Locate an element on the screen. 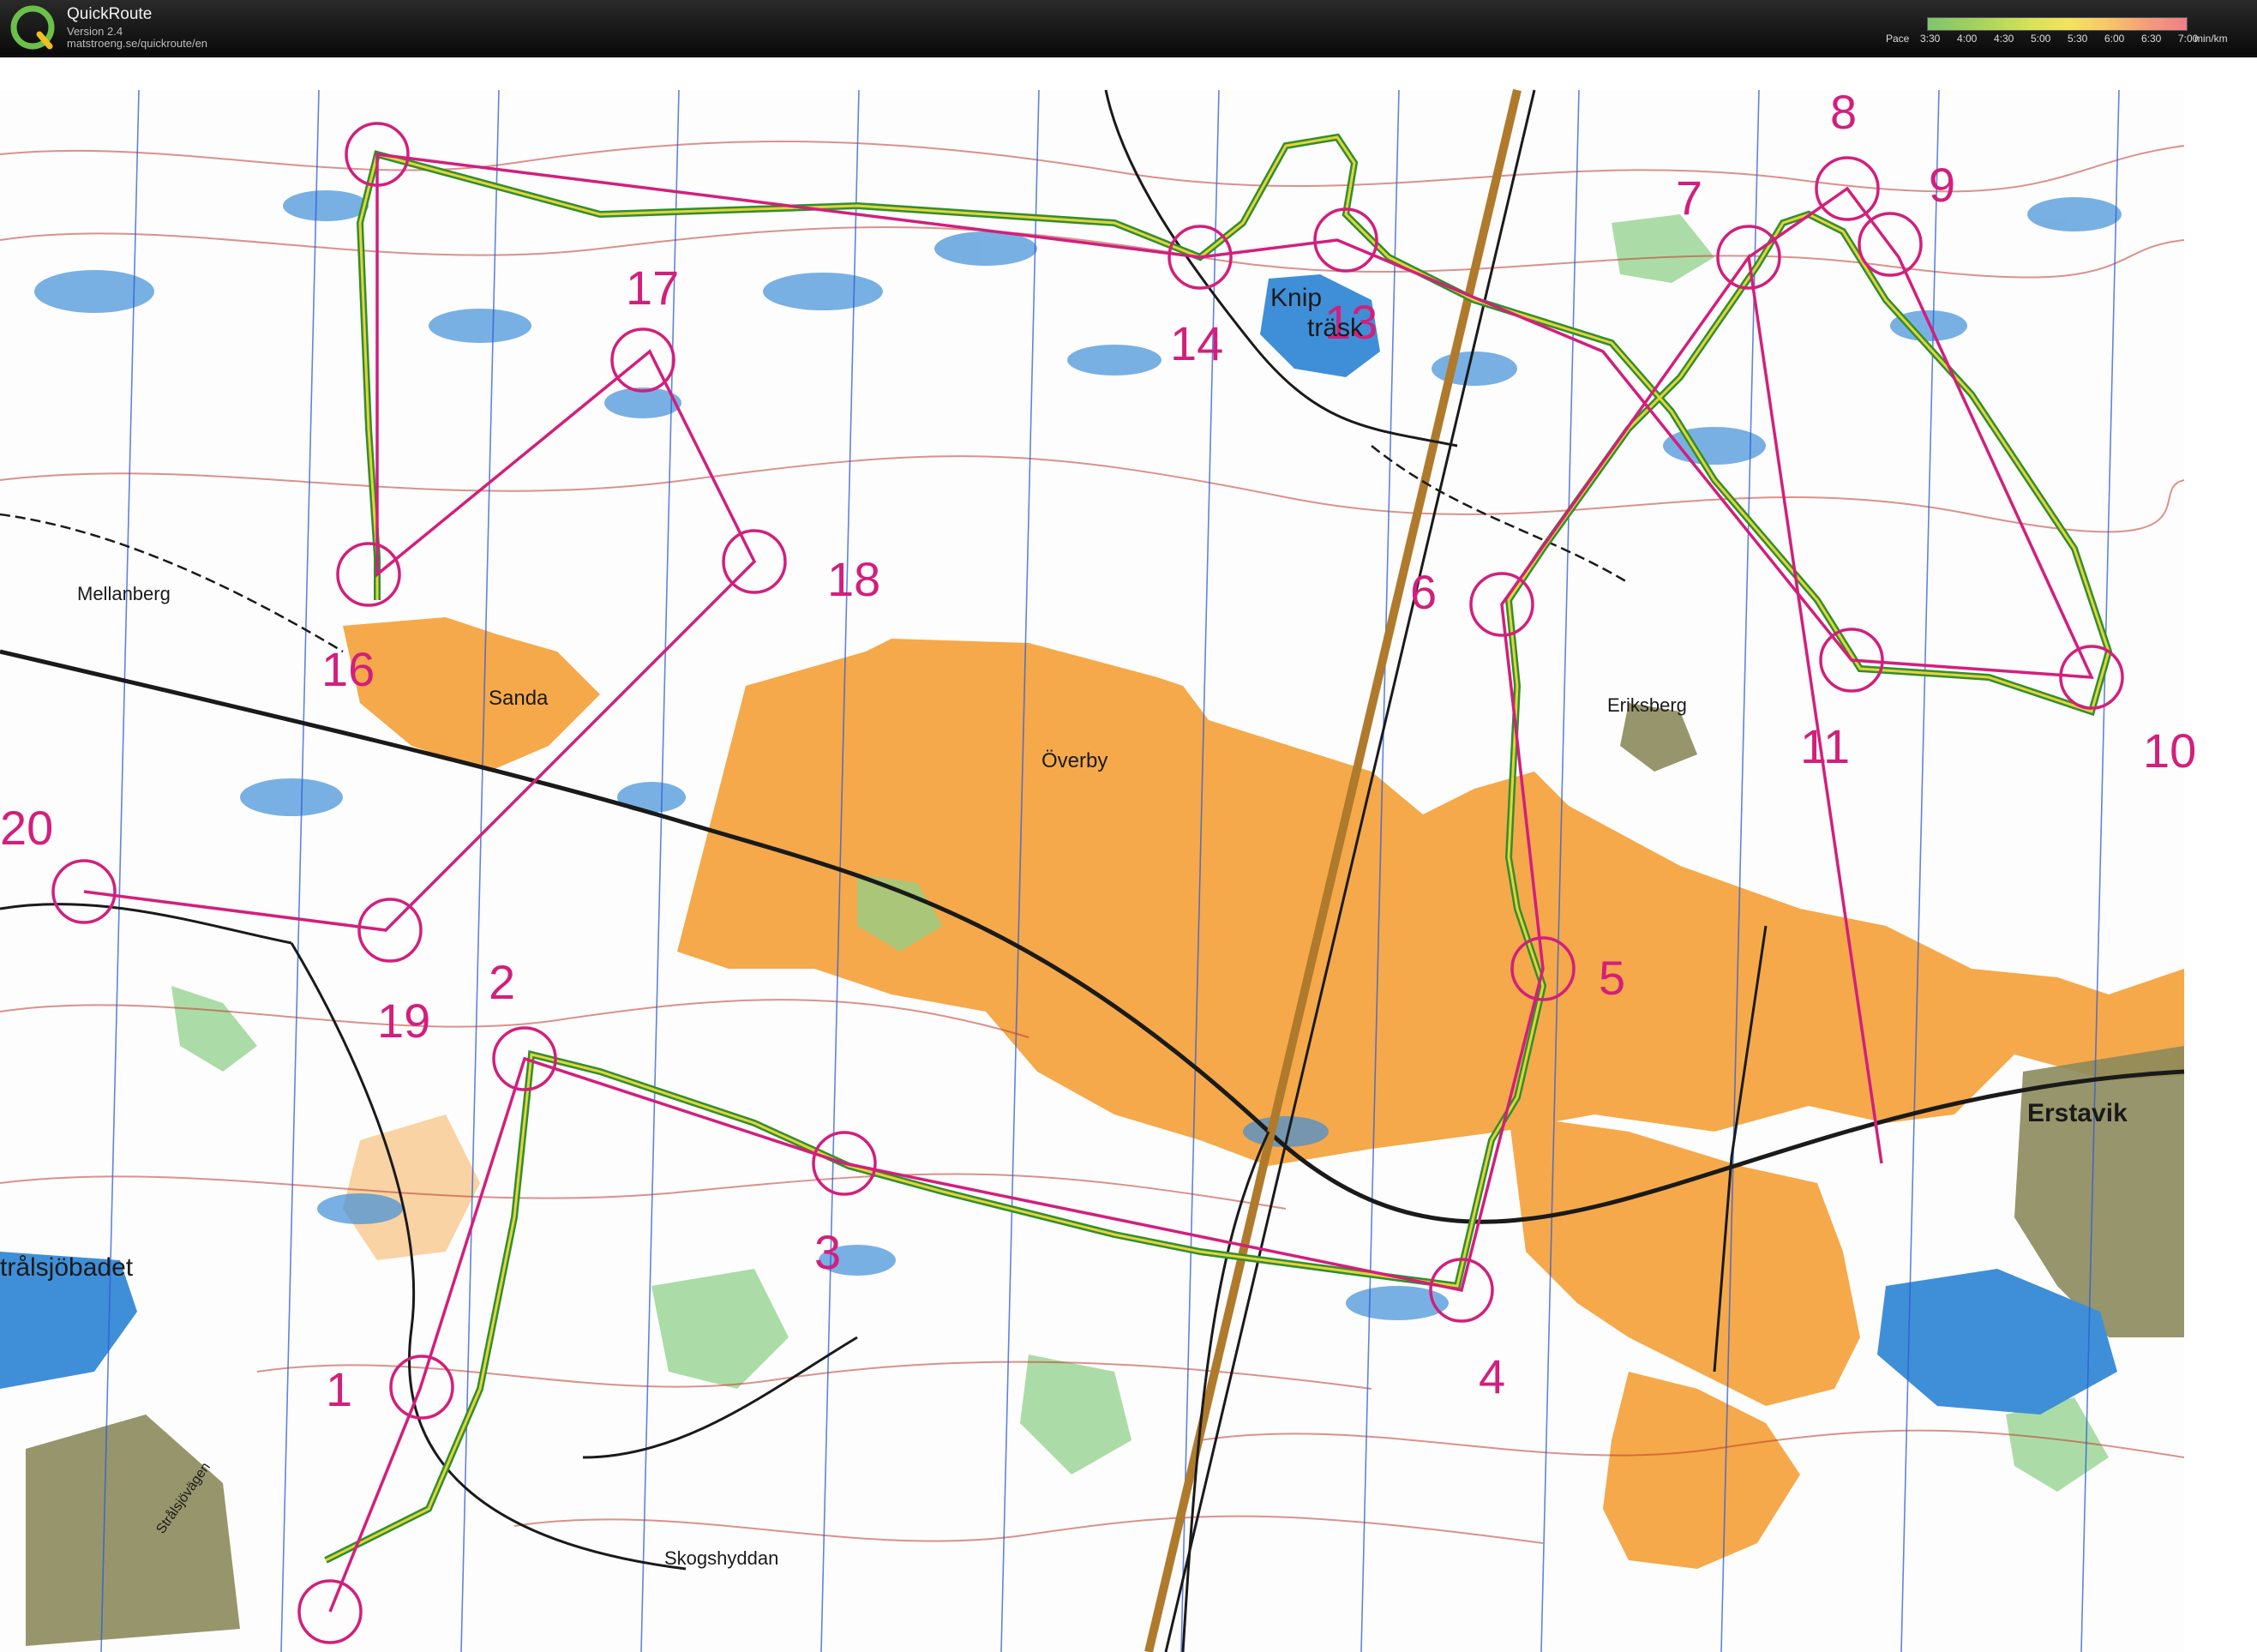 This screenshot has width=2257, height=1652. app-version: Version 2.4 is located at coordinates (95, 31).